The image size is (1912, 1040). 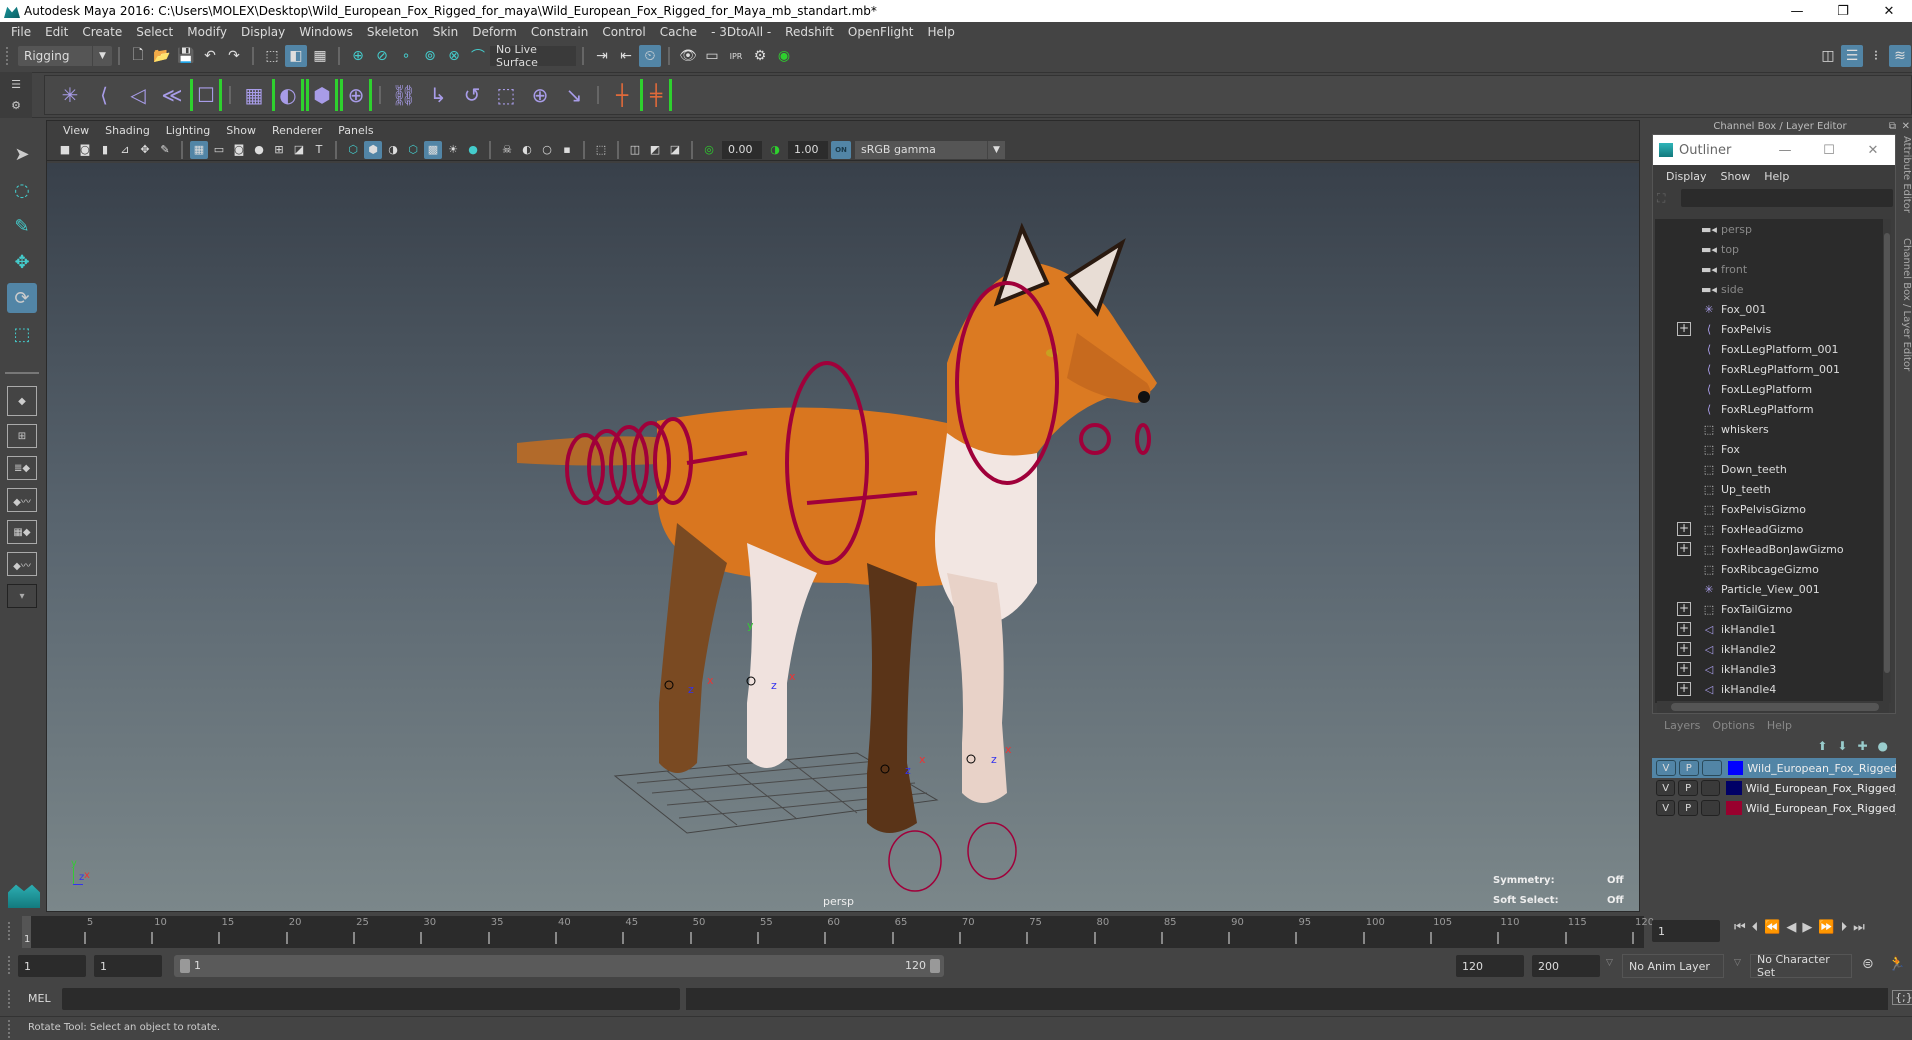 What do you see at coordinates (1852, 56) in the screenshot?
I see `channel-box-toggle-icon: ☰` at bounding box center [1852, 56].